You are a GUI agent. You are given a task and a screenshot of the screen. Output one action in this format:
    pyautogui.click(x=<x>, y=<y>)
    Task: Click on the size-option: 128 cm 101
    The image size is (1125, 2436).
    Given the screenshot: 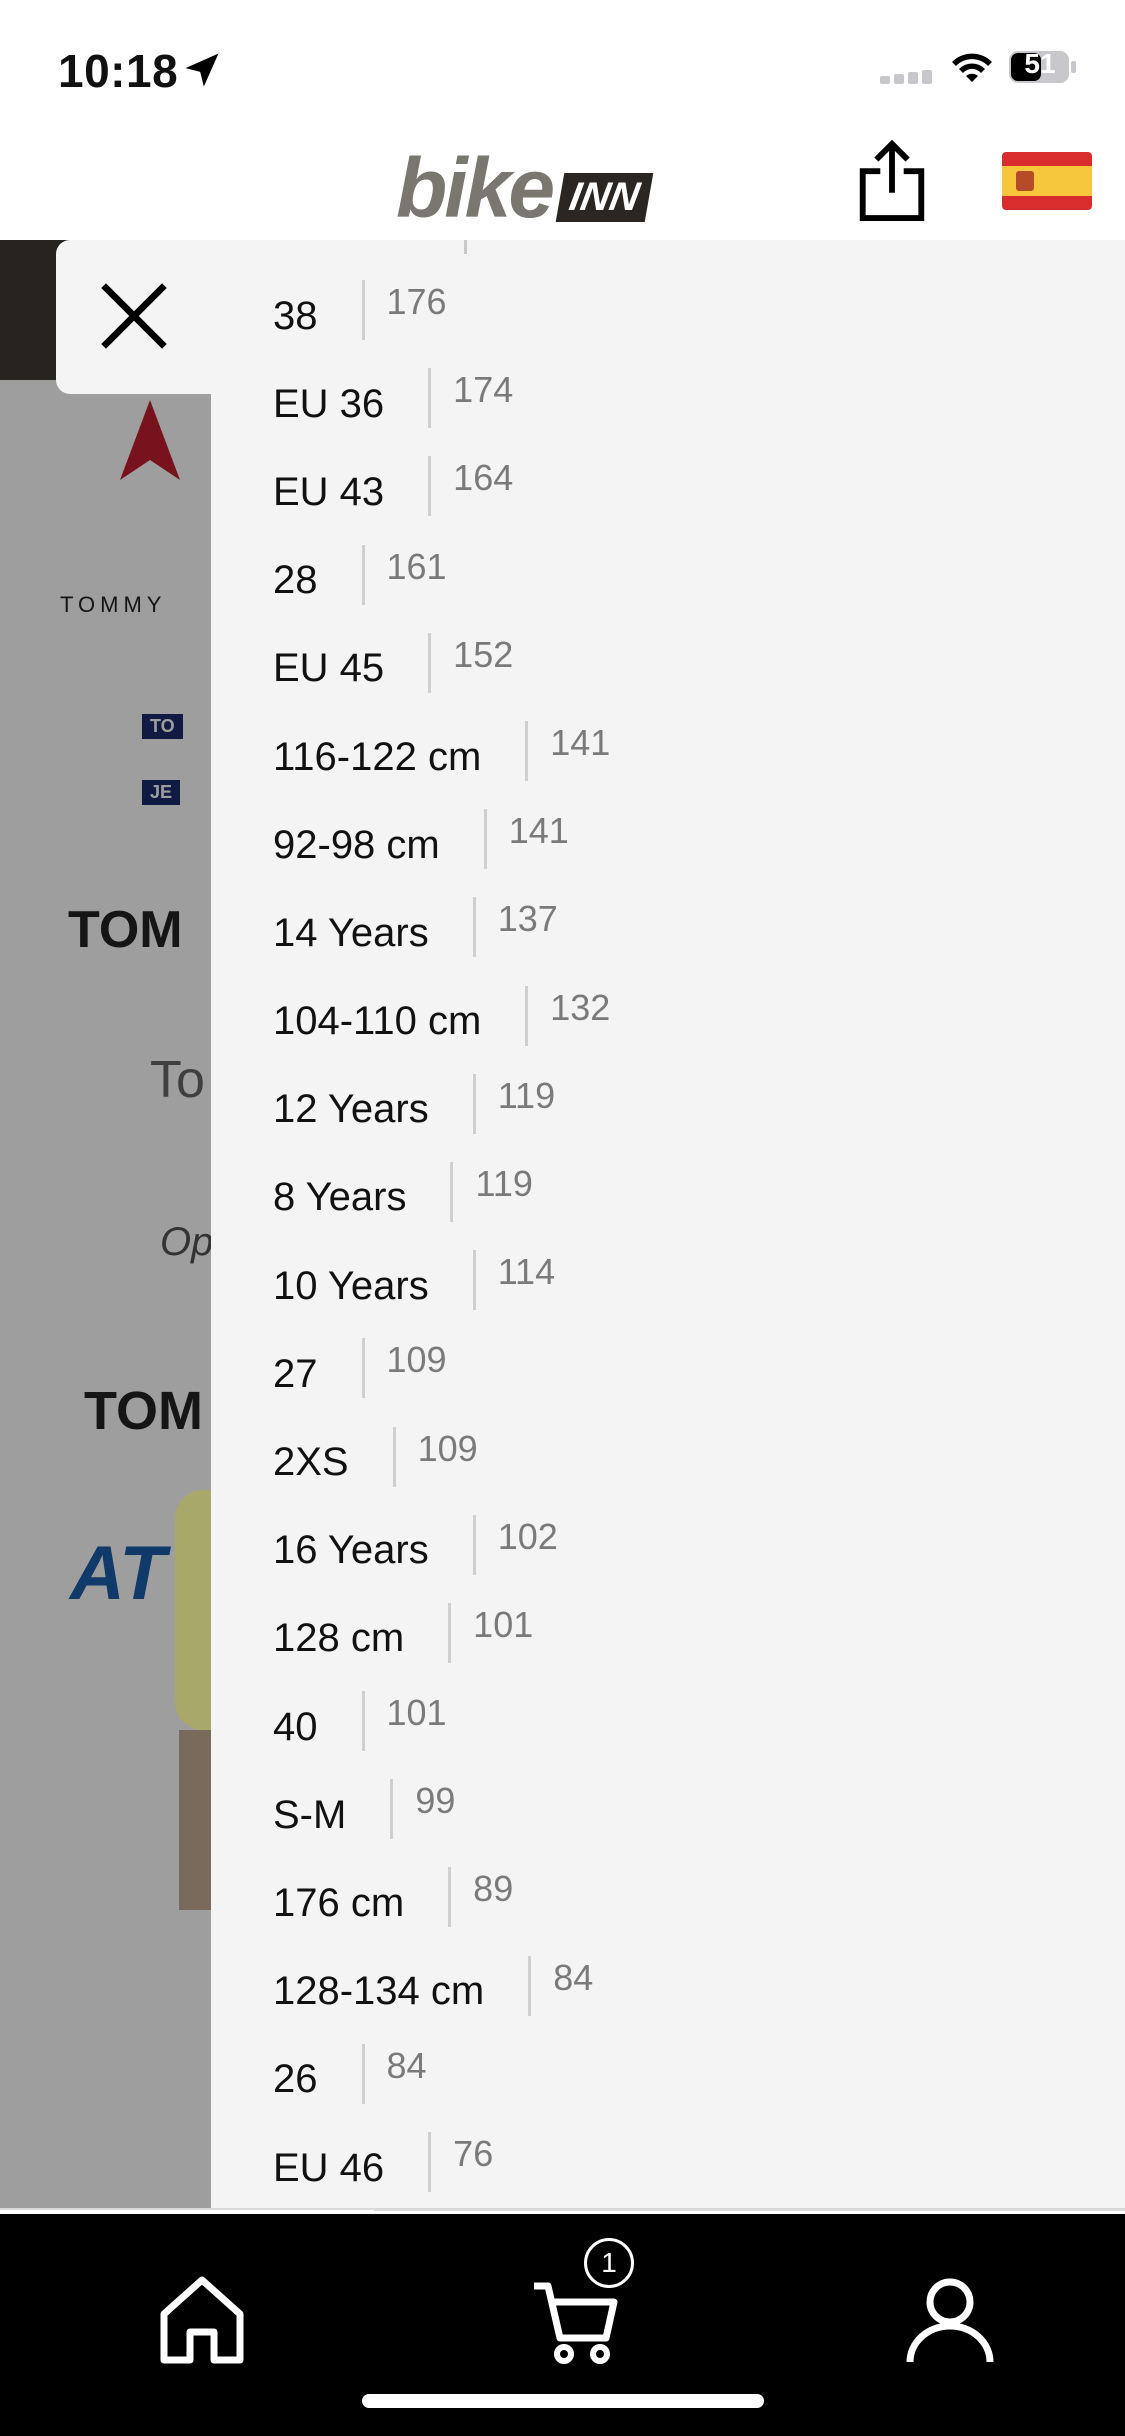 What is the action you would take?
    pyautogui.click(x=683, y=1633)
    